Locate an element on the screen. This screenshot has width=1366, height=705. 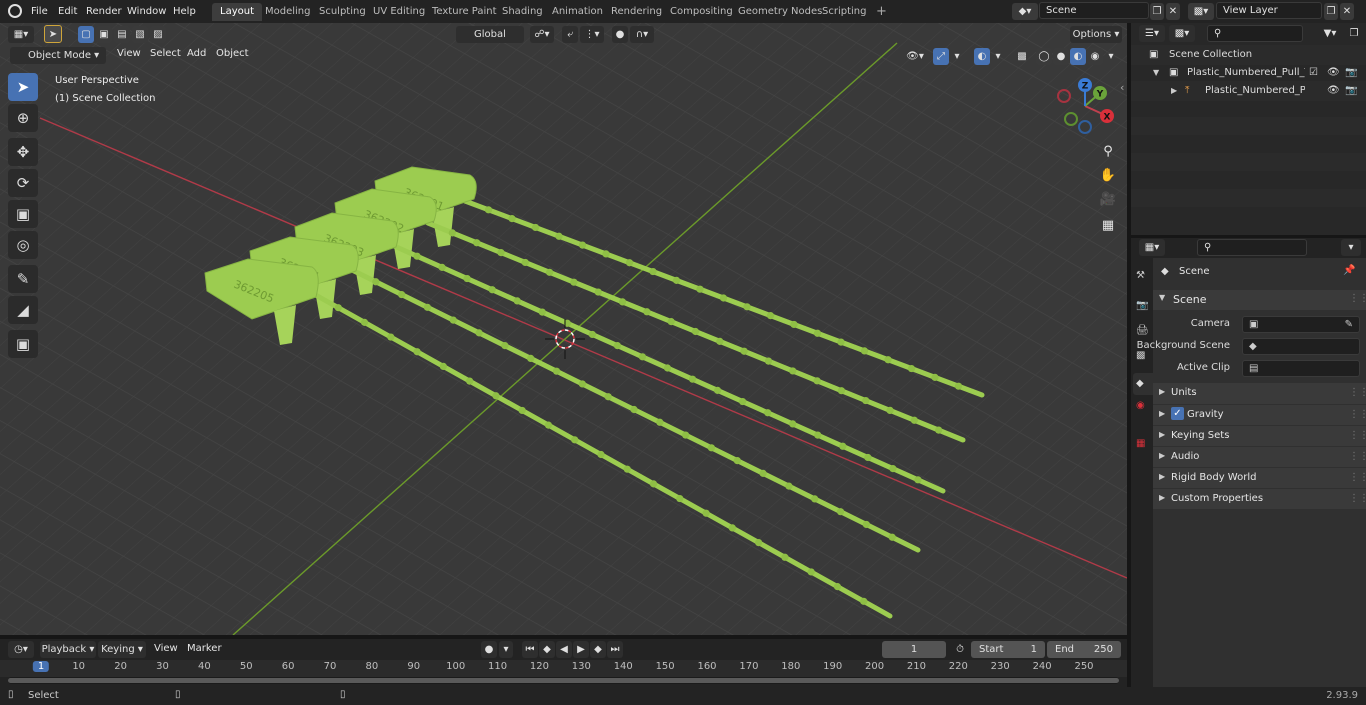
active-clip-field: ▤ is located at coordinates (1301, 368).